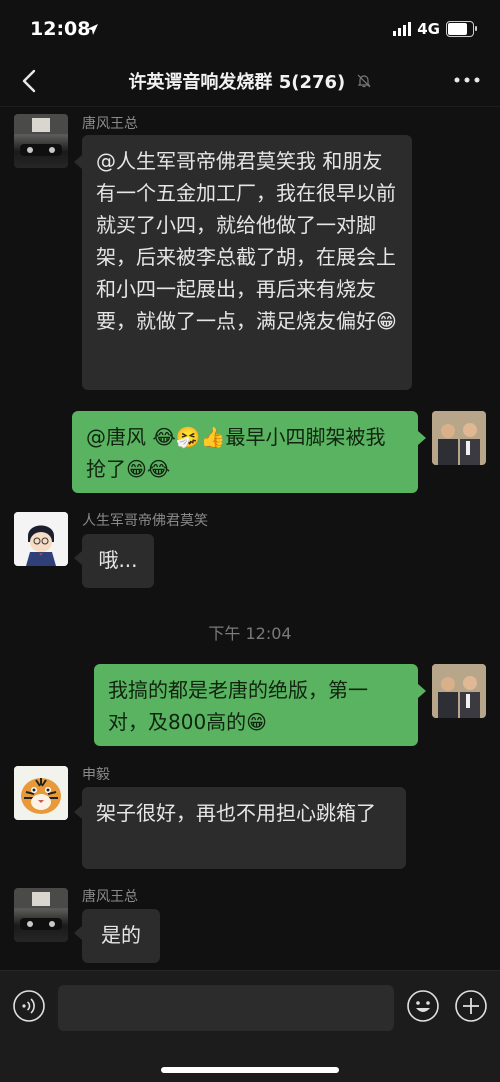 The height and width of the screenshot is (1082, 500). Describe the element at coordinates (92, 30) in the screenshot. I see `location-arrow-icon` at that location.